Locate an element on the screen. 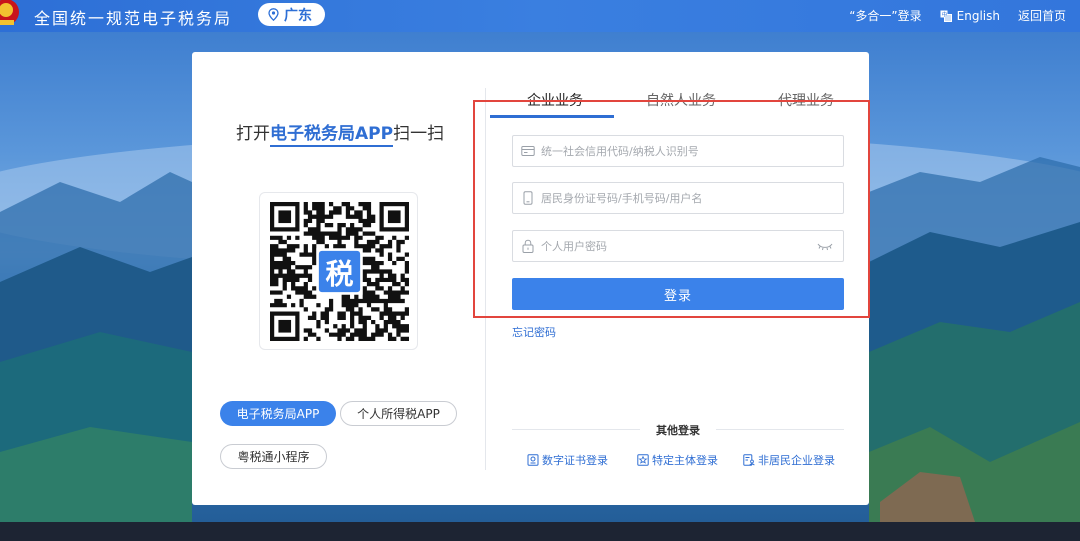 Image resolution: width=1080 pixels, height=541 pixels. region-selector: 广东 is located at coordinates (291, 14).